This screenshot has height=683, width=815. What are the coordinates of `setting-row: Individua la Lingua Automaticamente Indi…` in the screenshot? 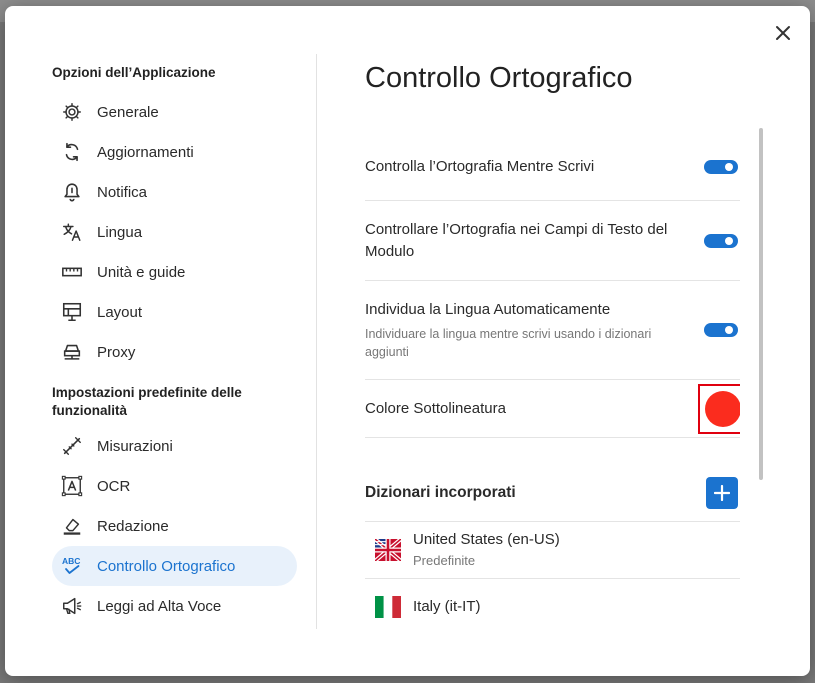 It's located at (552, 330).